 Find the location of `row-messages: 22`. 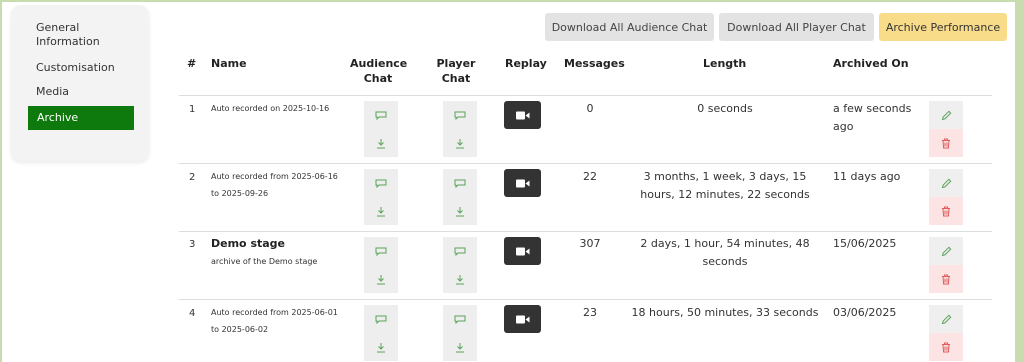

row-messages: 22 is located at coordinates (590, 176).